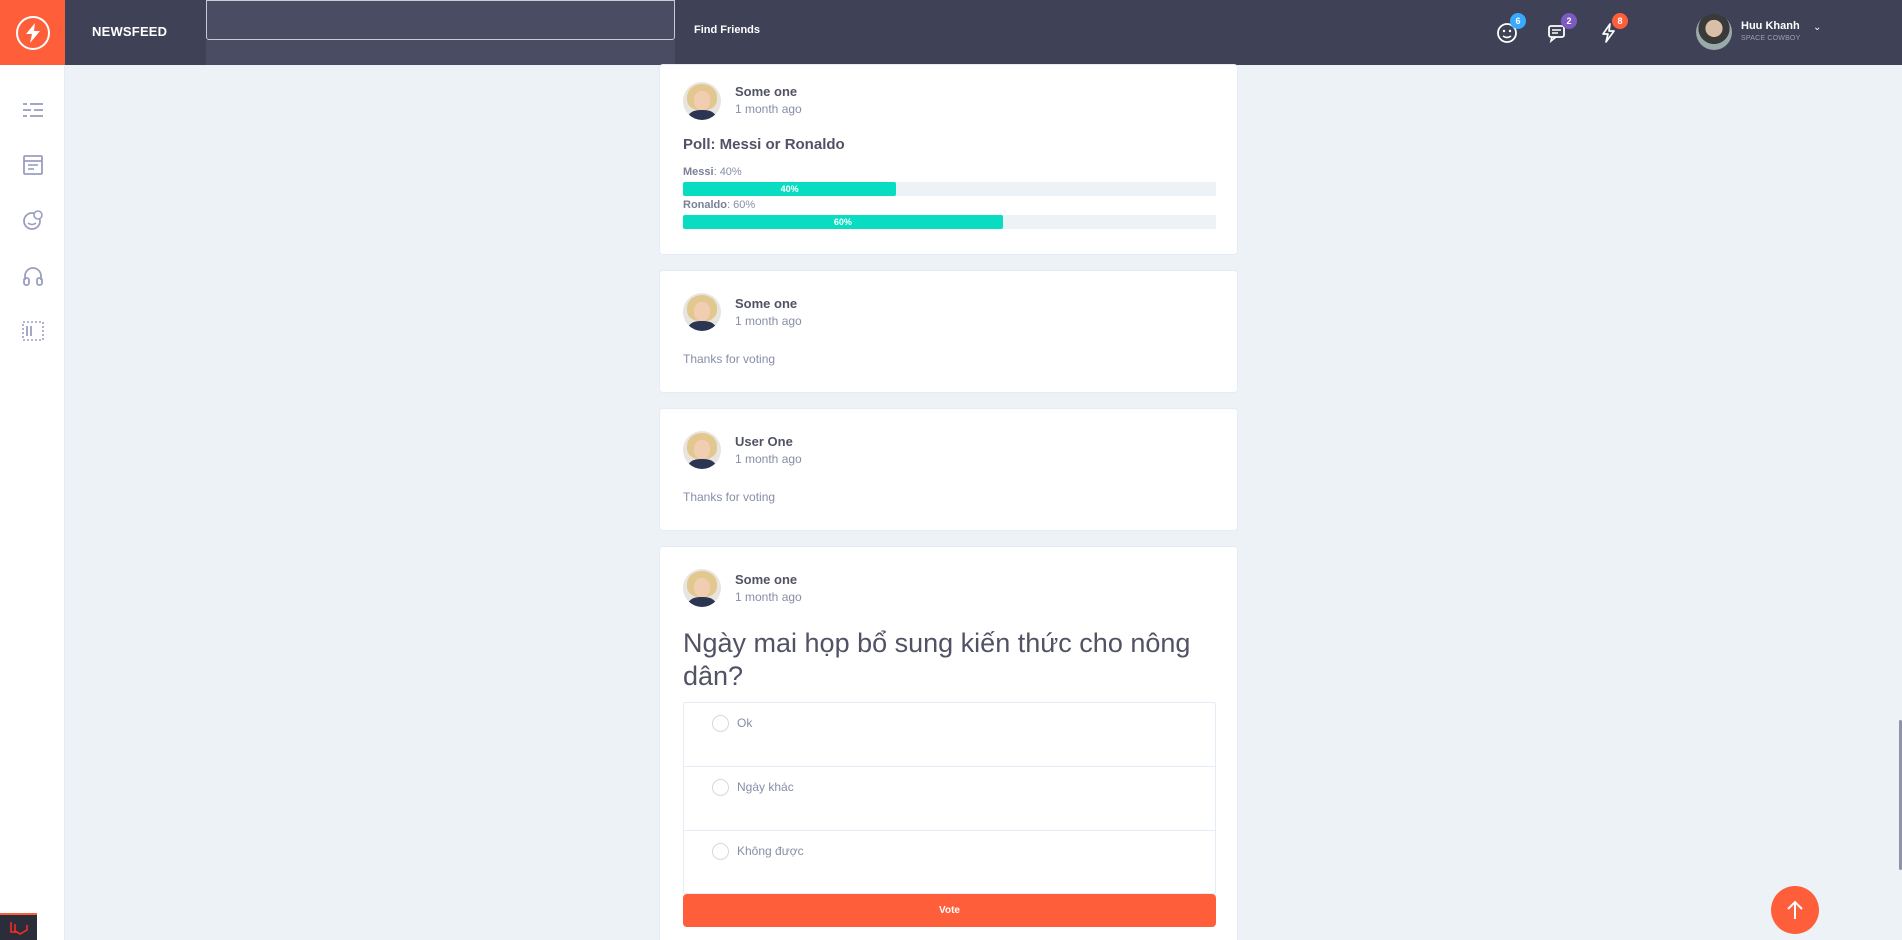 Image resolution: width=1902 pixels, height=940 pixels. I want to click on poll-bar-track: 40%, so click(949, 189).